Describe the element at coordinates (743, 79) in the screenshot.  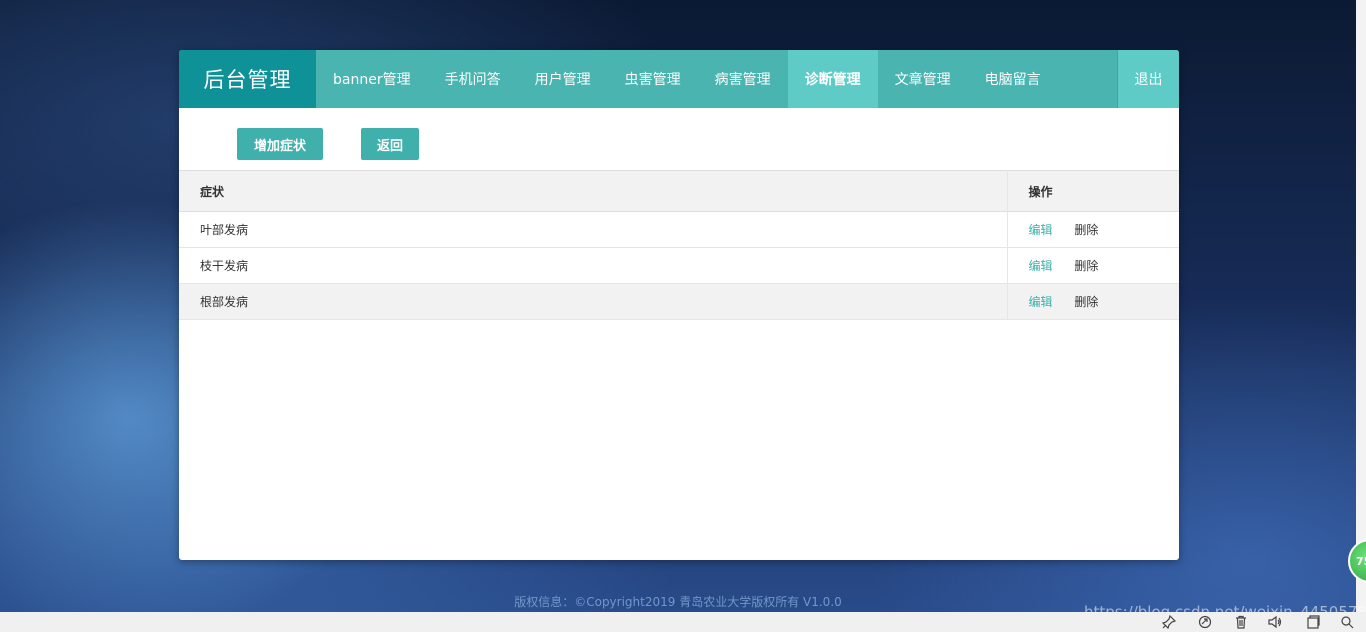
I see `nav-item-diseases: 病害管理` at that location.